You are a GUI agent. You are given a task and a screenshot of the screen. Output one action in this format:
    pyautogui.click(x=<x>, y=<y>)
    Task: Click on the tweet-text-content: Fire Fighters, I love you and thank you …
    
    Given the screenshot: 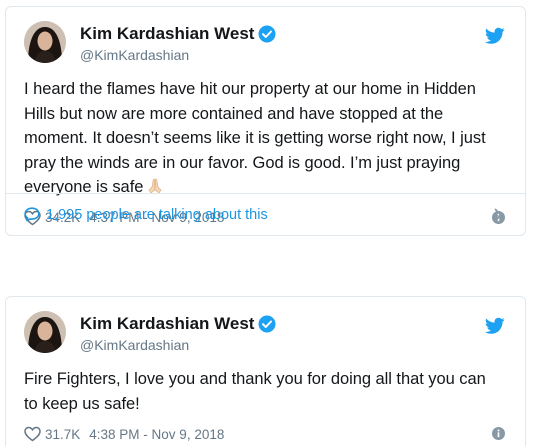 What is the action you would take?
    pyautogui.click(x=255, y=391)
    